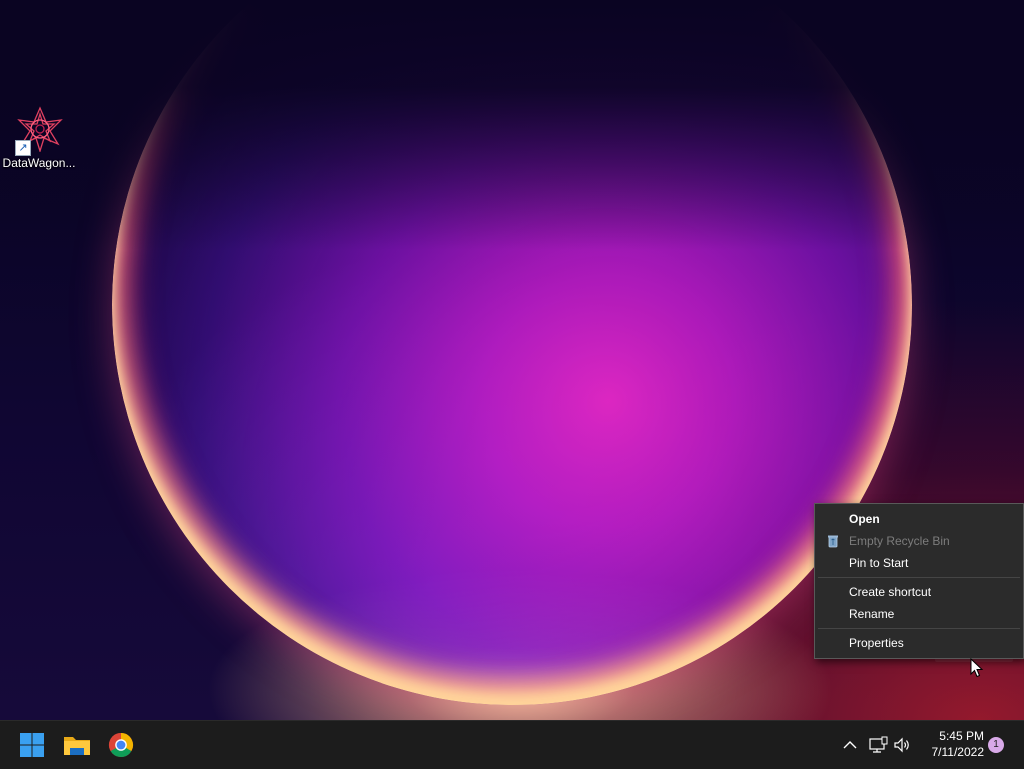 This screenshot has height=769, width=1024. What do you see at coordinates (23, 148) in the screenshot?
I see `shortcut-arrow-icon: ↗` at bounding box center [23, 148].